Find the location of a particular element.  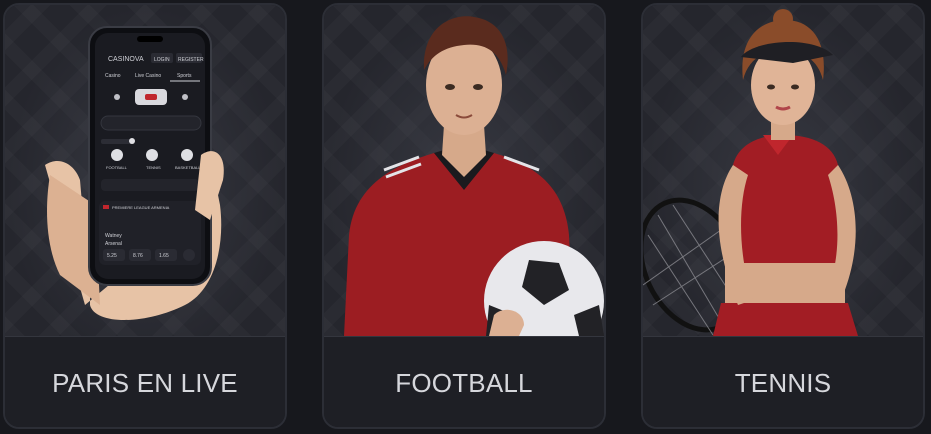

card-label-bar: TENNIS is located at coordinates (783, 381).